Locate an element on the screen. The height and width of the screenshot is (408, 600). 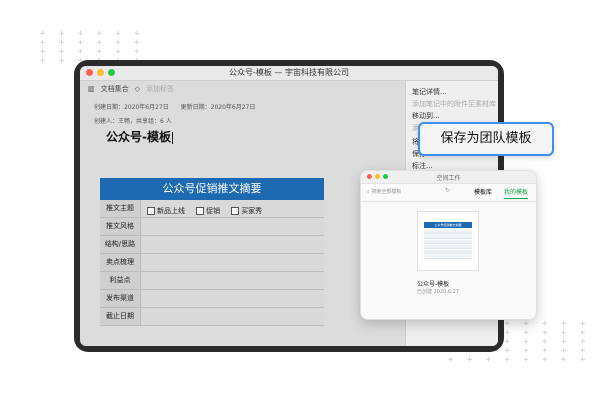
created-date: 创建日期：2020年6月27日 is located at coordinates (131, 107).